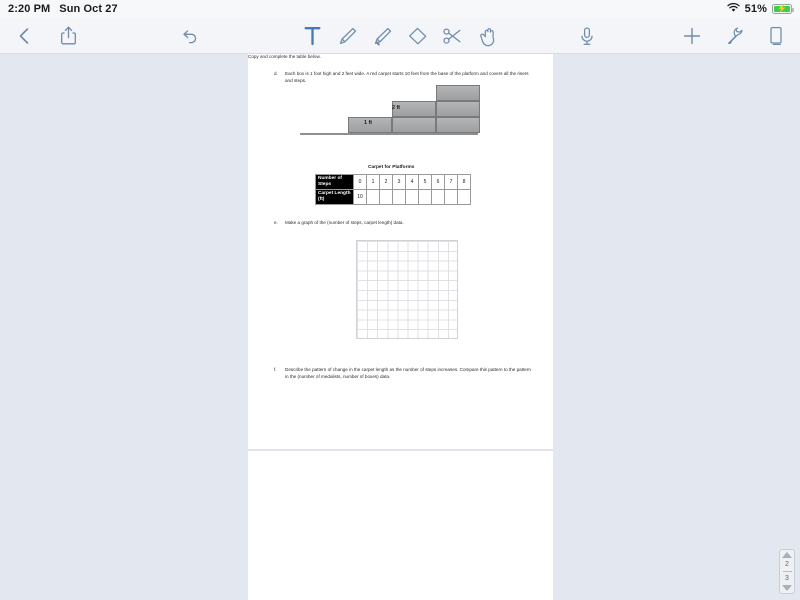 The image size is (800, 600). I want to click on table-row: Carpet Length (ft) 10, so click(393, 196).